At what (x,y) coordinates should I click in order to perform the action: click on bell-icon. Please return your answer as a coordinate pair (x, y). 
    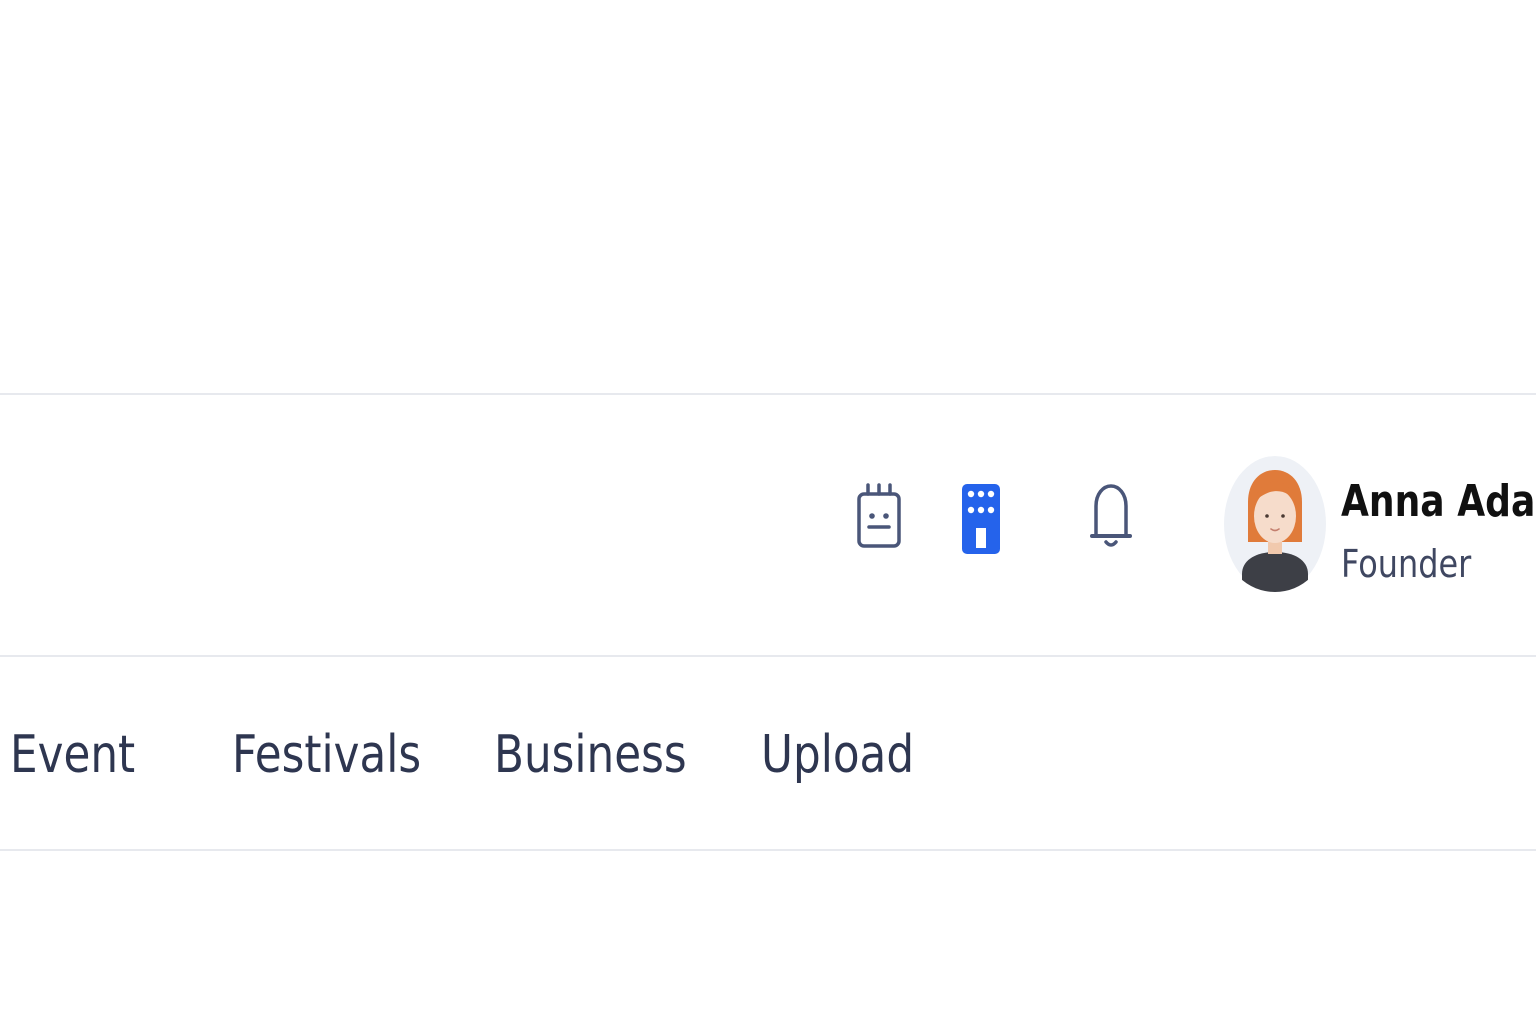
    Looking at the image, I should click on (1111, 517).